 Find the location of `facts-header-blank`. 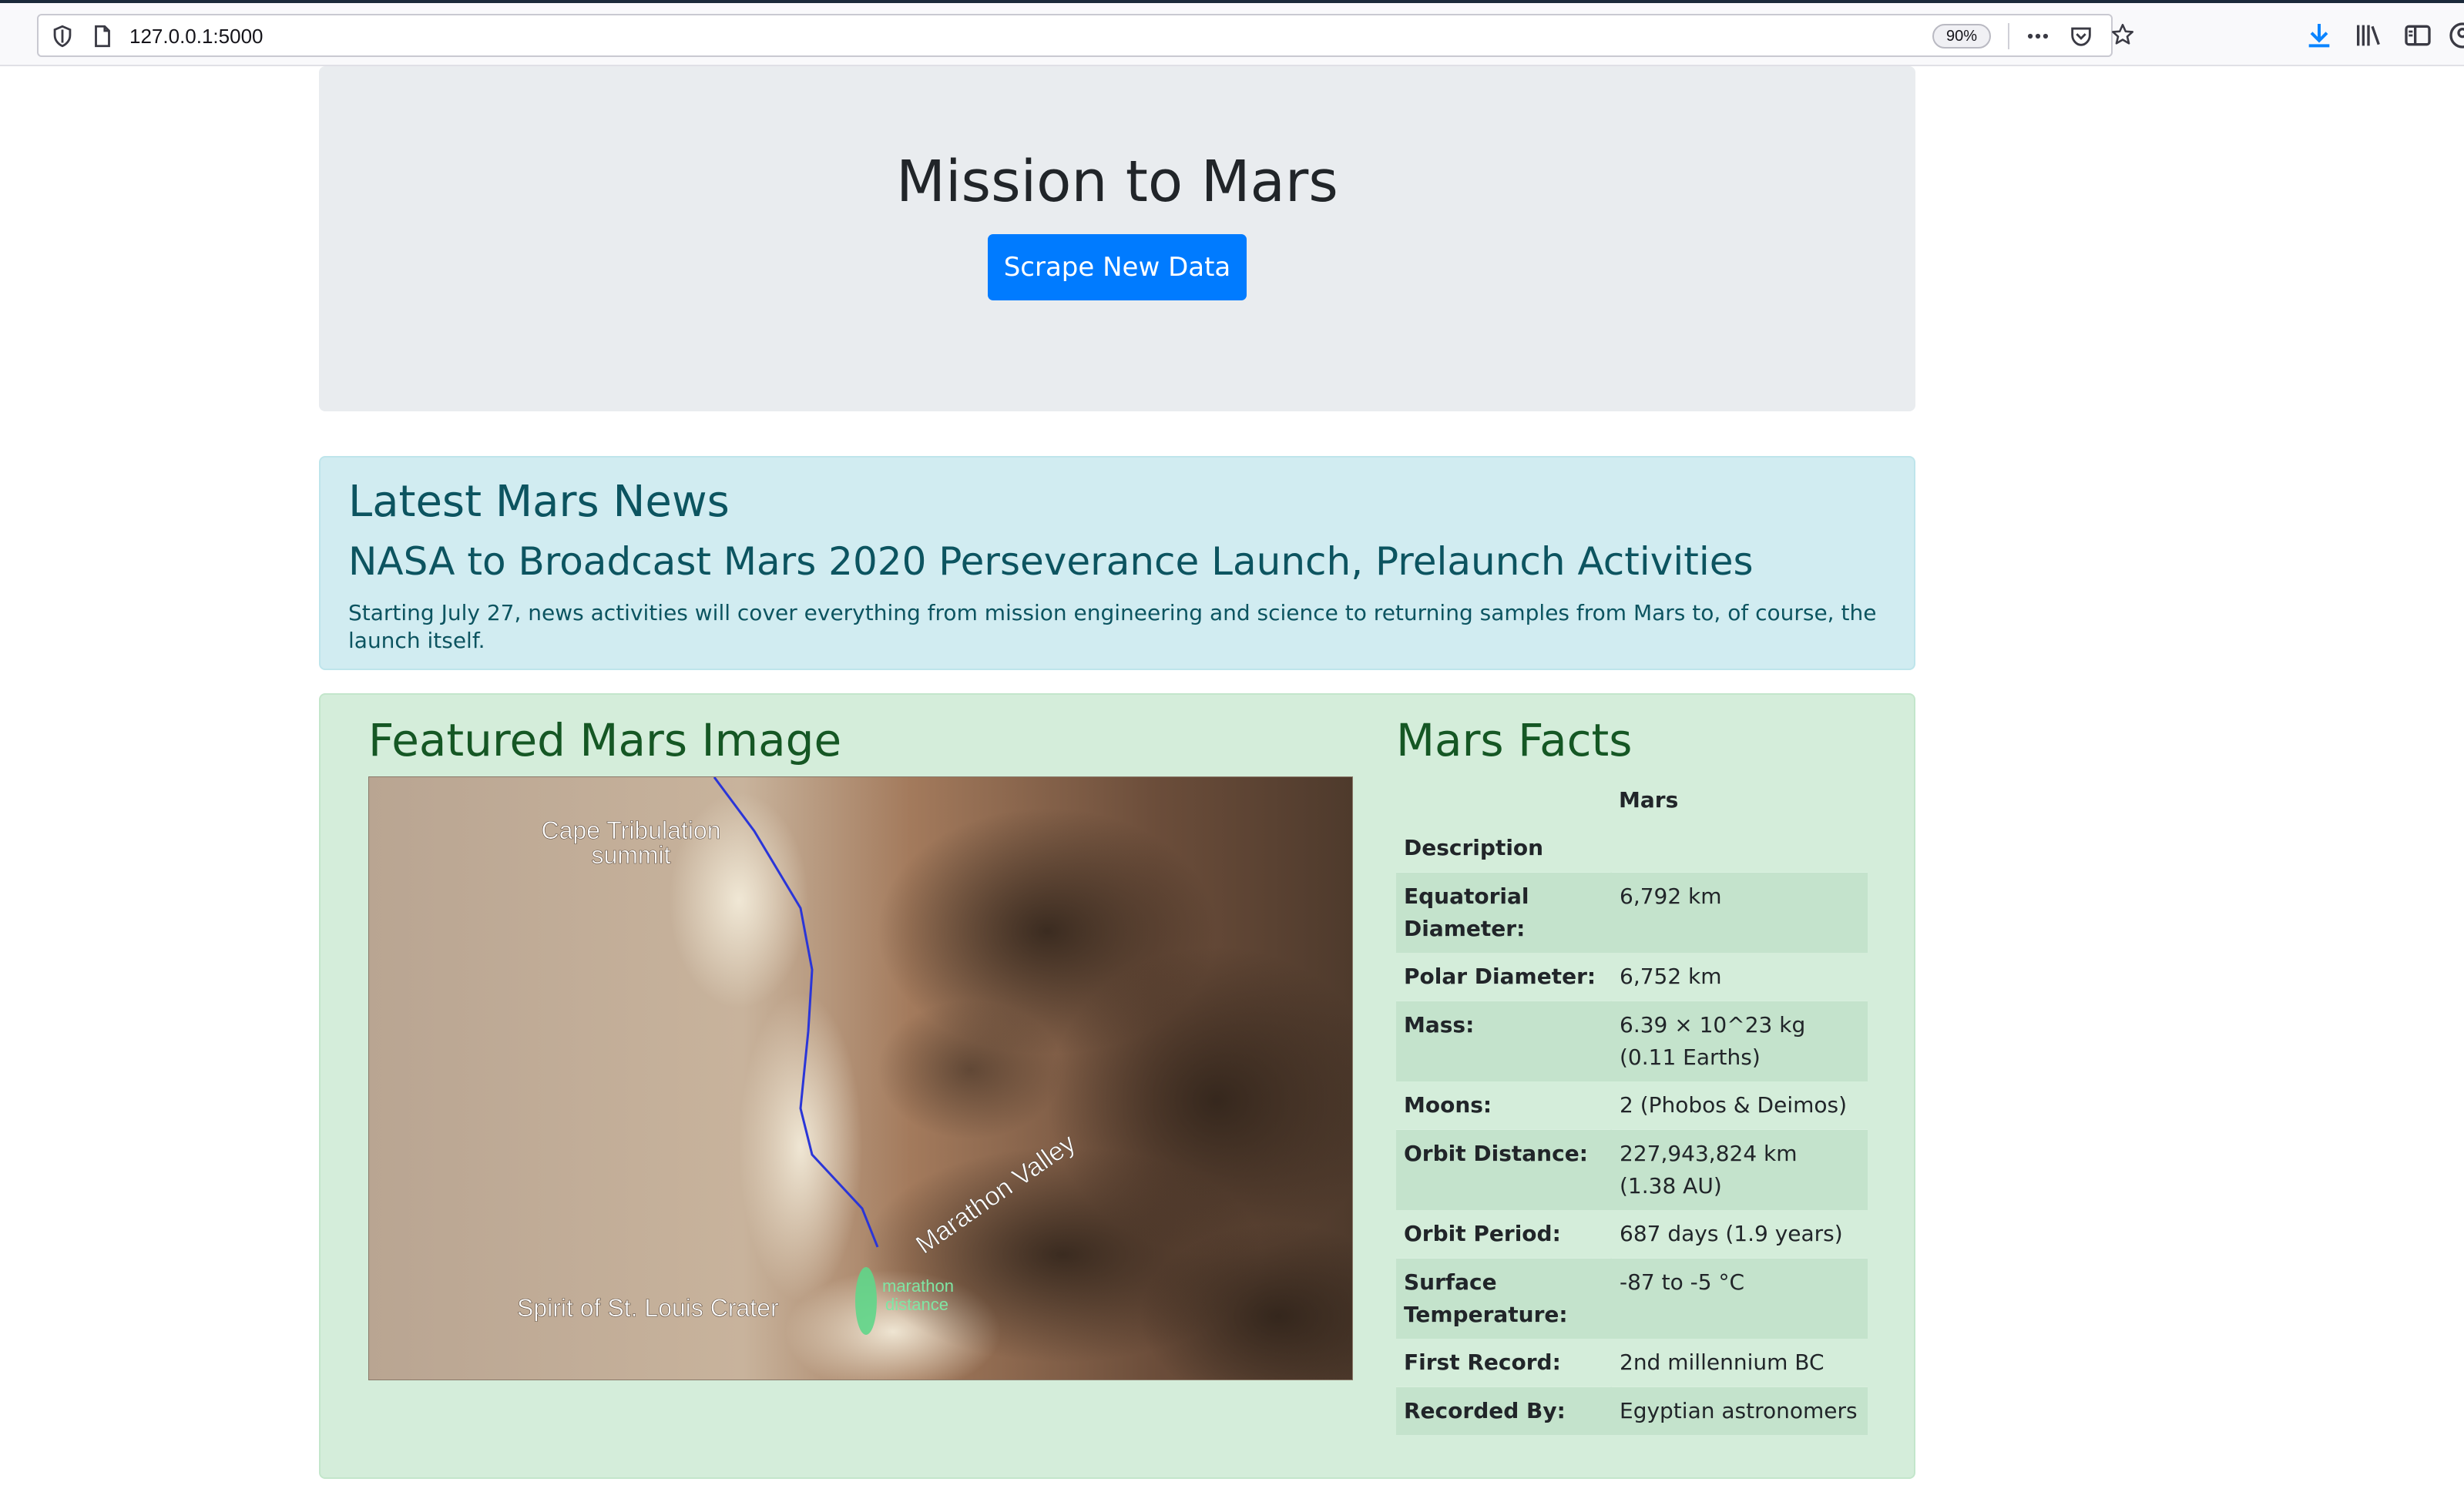

facts-header-blank is located at coordinates (1504, 800).